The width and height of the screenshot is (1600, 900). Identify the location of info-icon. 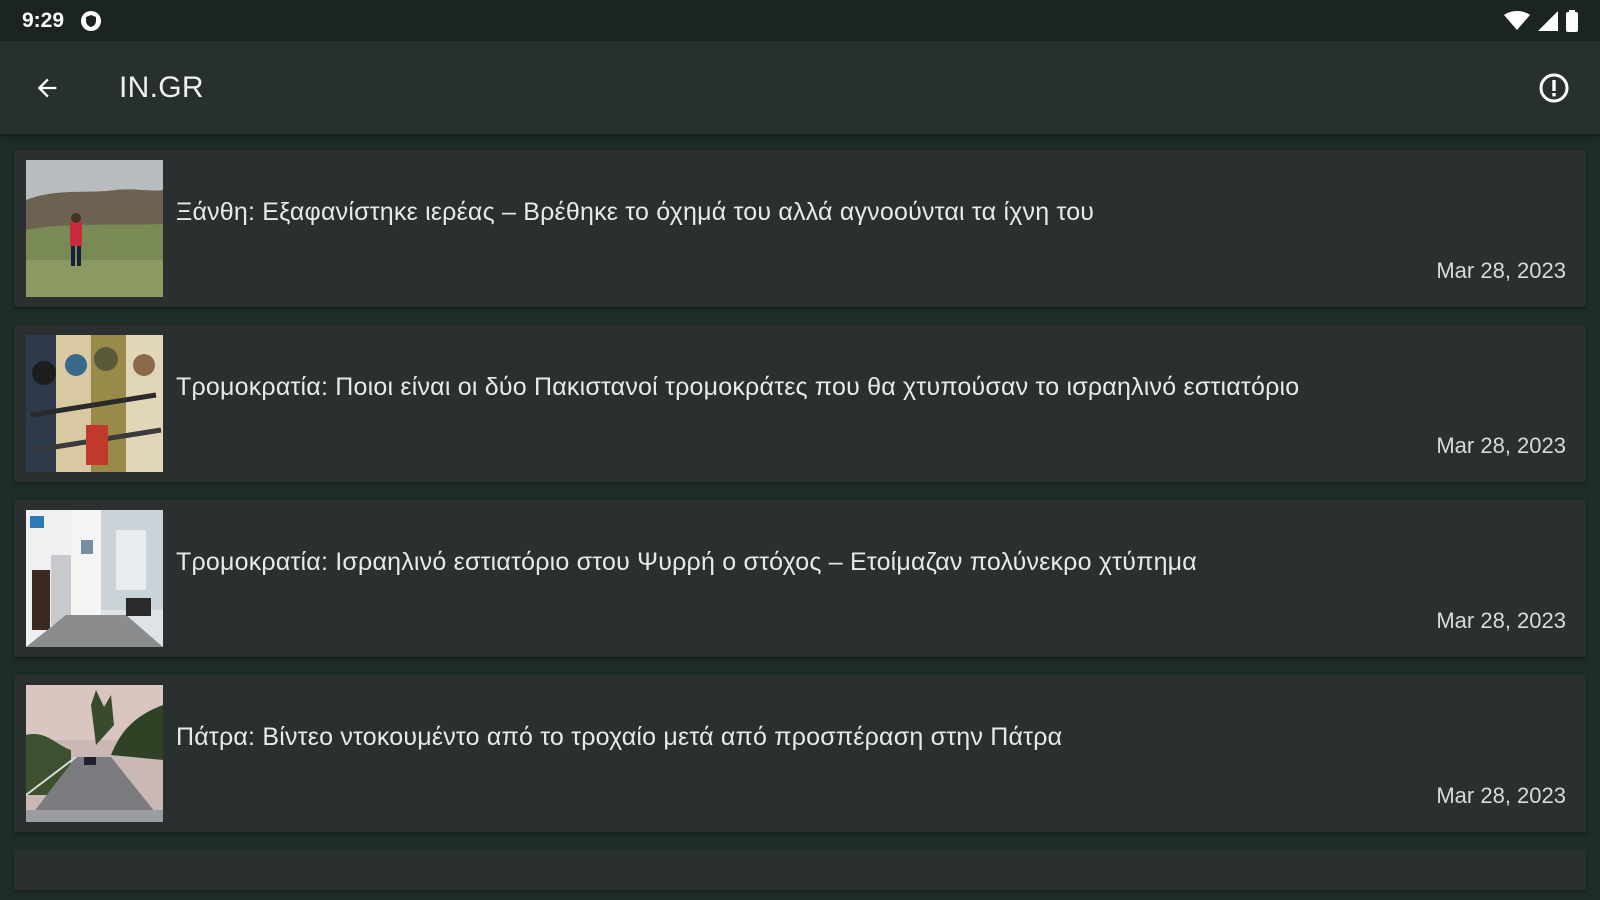
(1554, 87).